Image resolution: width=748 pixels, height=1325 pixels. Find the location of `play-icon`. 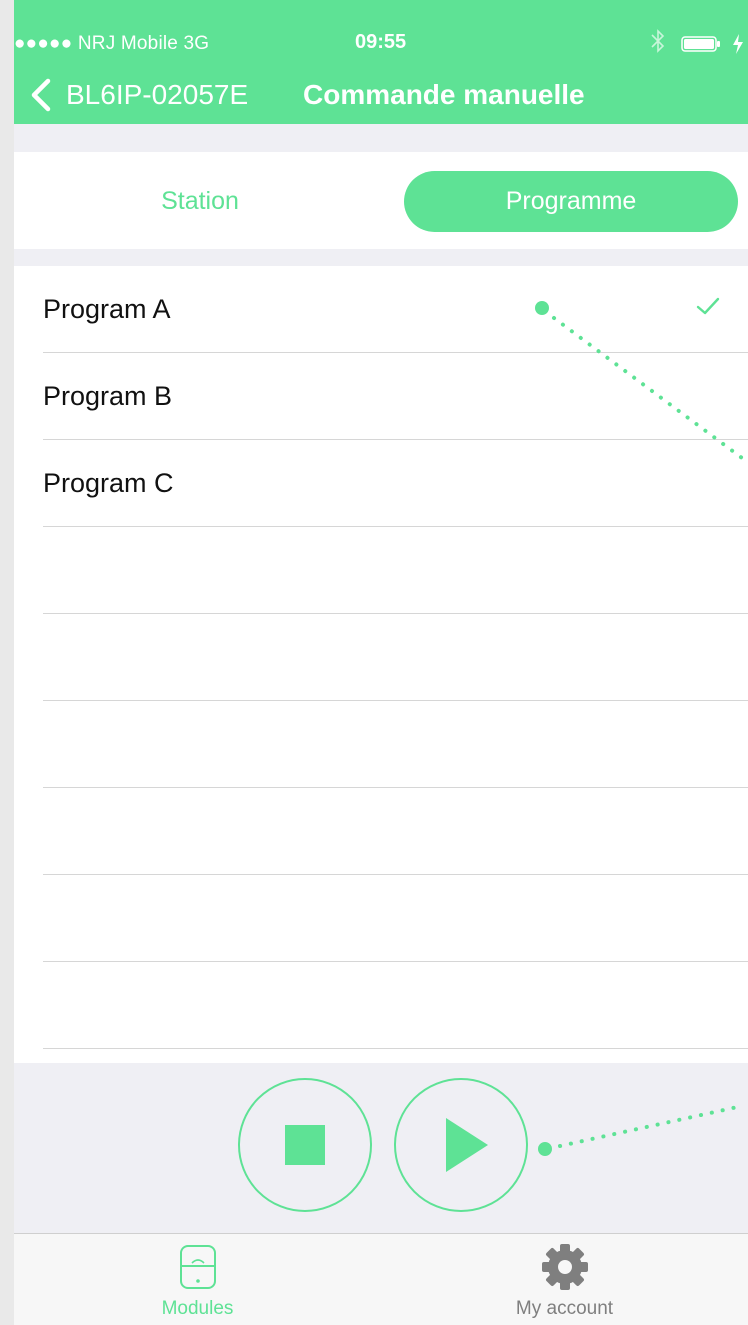

play-icon is located at coordinates (467, 1145).